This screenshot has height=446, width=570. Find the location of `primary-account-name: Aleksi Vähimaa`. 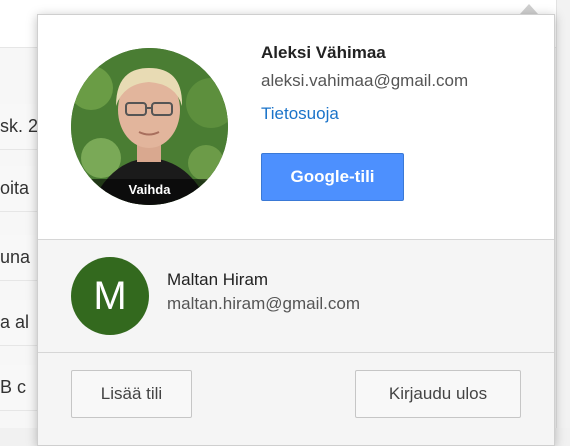

primary-account-name: Aleksi Vähimaa is located at coordinates (323, 52).